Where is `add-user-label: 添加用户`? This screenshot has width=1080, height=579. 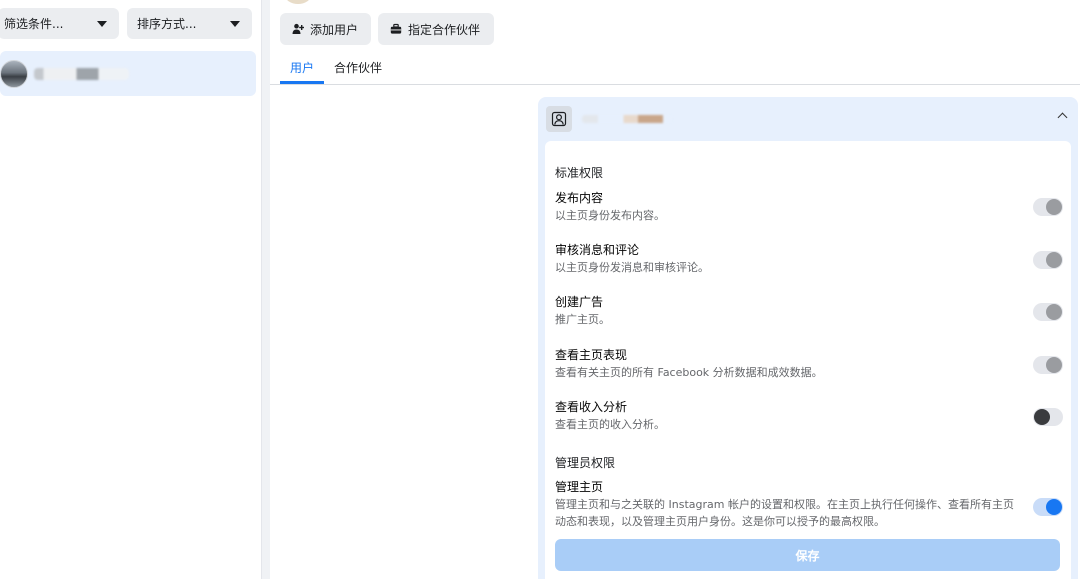
add-user-label: 添加用户 is located at coordinates (334, 29).